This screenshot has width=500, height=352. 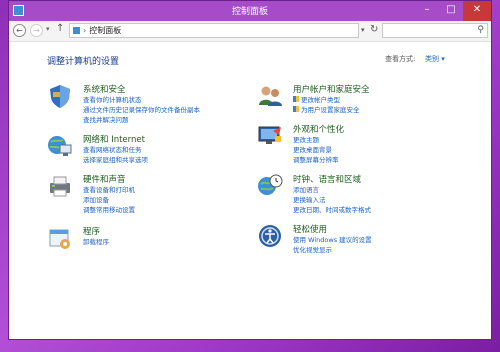 What do you see at coordinates (105, 30) in the screenshot?
I see `breadcrumb-control-panel: 控制面板` at bounding box center [105, 30].